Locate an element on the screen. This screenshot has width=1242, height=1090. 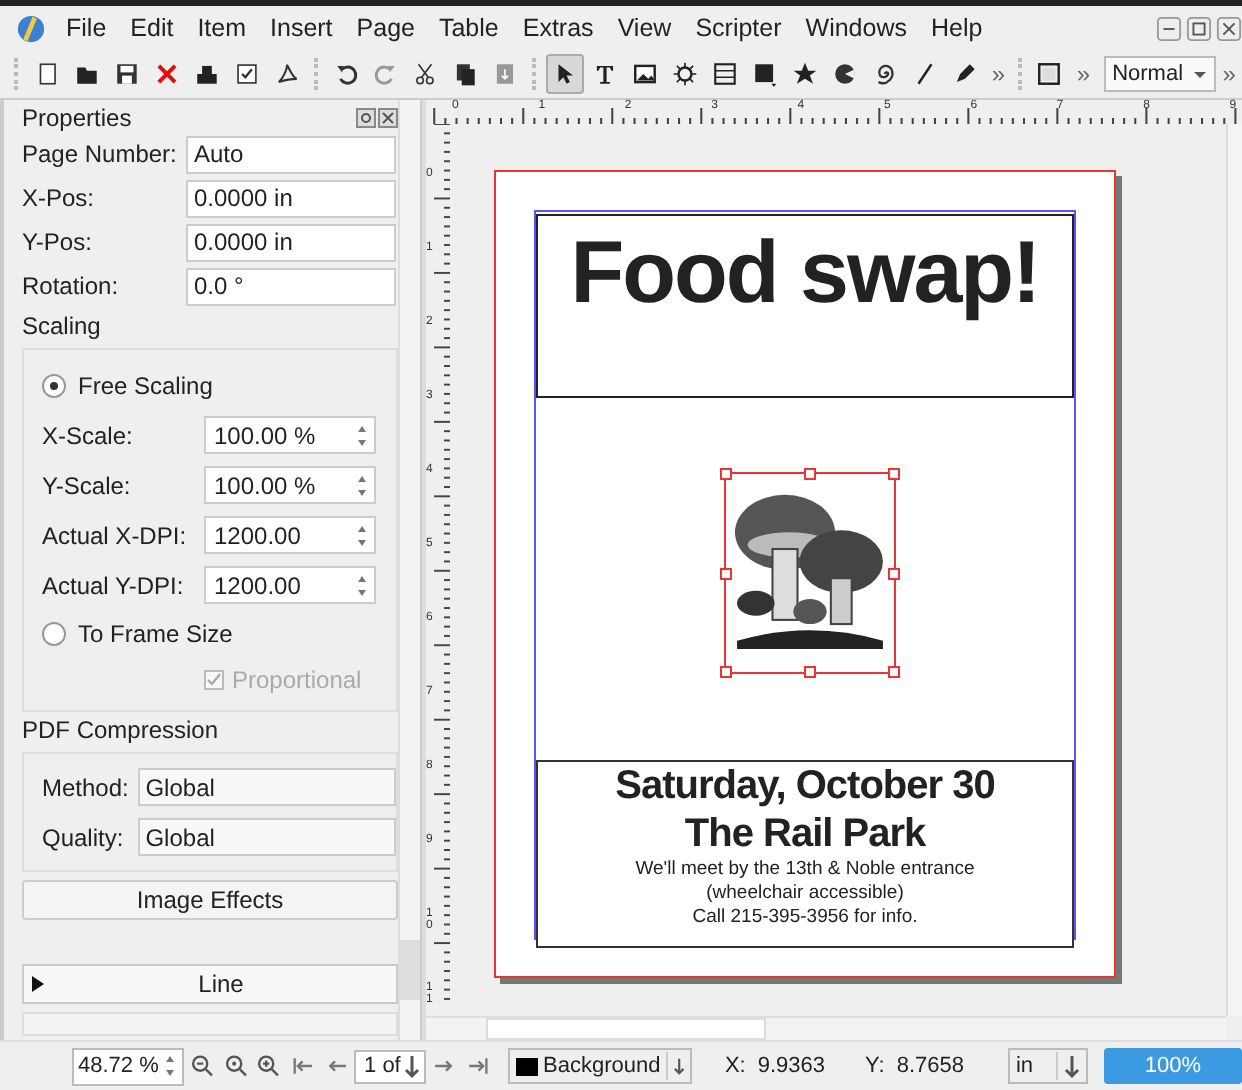
radio-label: Free Scaling is located at coordinates (145, 386).